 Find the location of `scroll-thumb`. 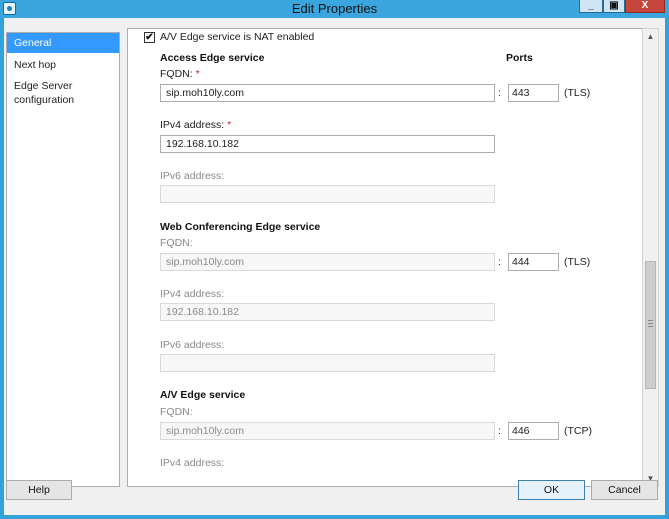

scroll-thumb is located at coordinates (650, 325).